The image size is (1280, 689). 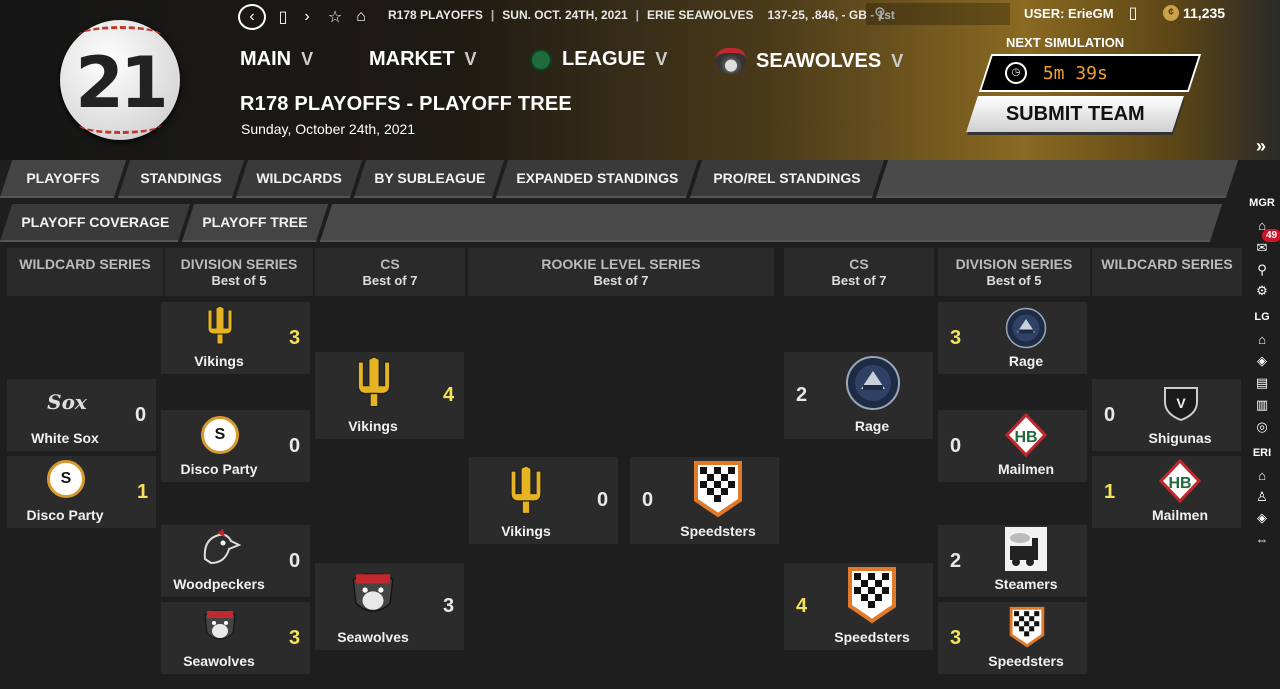 I want to click on team-card-mailmen: HB Mailmen 1, so click(x=1166, y=492).